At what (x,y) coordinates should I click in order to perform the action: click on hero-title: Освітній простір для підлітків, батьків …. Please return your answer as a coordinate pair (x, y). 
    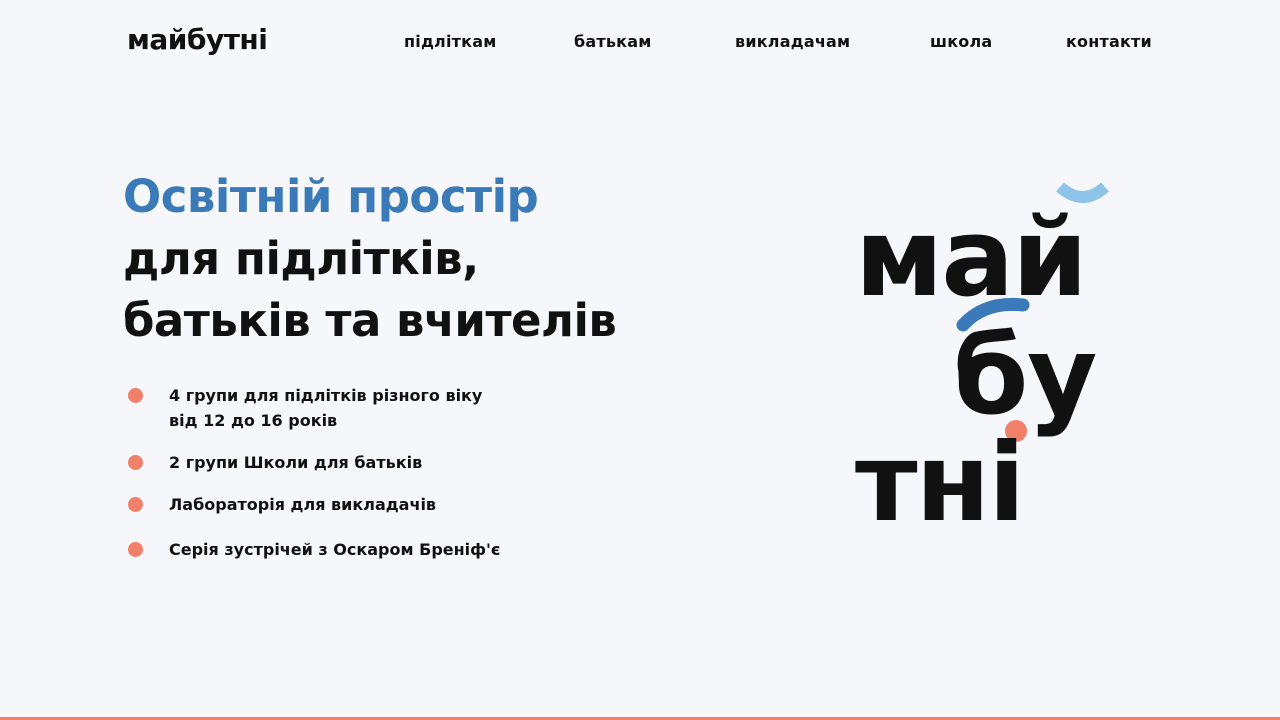
    Looking at the image, I should click on (370, 259).